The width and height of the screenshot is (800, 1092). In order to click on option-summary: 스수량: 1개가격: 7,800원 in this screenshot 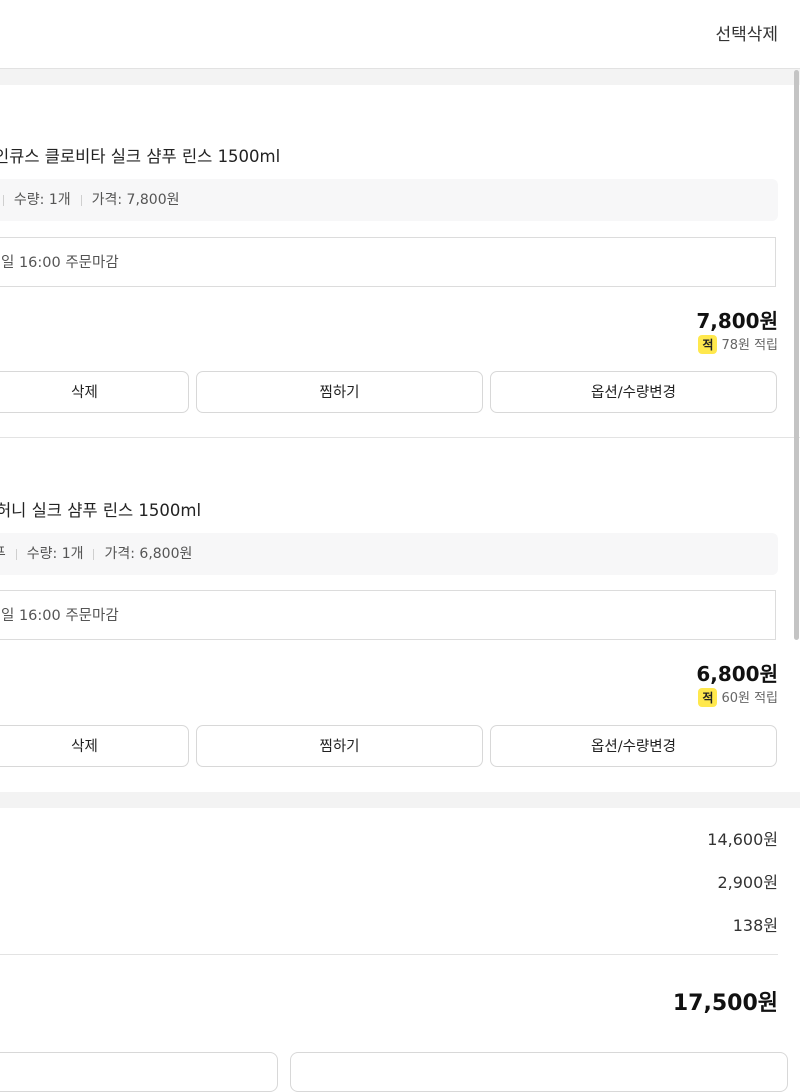, I will do `click(389, 200)`.